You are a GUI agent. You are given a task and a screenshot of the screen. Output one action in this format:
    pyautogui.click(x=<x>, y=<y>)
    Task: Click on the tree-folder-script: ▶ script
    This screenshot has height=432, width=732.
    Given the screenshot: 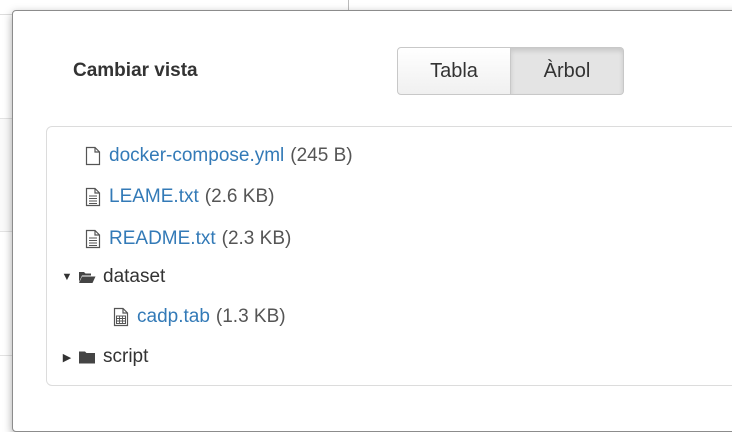 What is the action you would take?
    pyautogui.click(x=105, y=357)
    